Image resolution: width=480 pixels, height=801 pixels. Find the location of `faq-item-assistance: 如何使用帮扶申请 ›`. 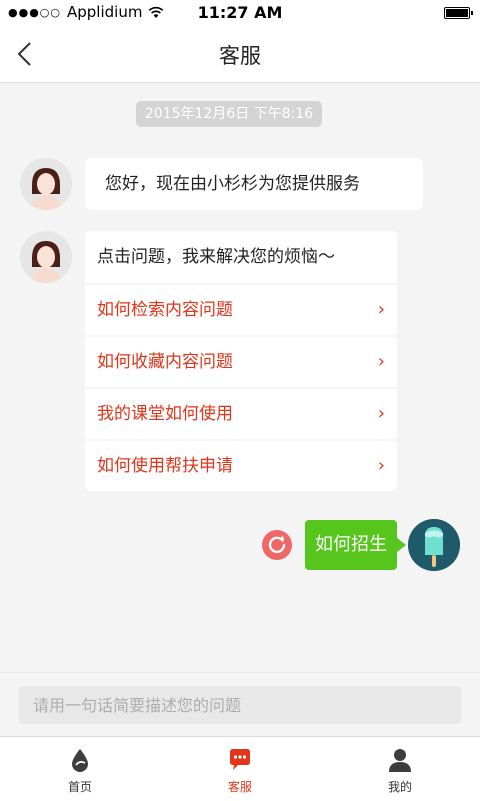

faq-item-assistance: 如何使用帮扶申请 › is located at coordinates (241, 466).